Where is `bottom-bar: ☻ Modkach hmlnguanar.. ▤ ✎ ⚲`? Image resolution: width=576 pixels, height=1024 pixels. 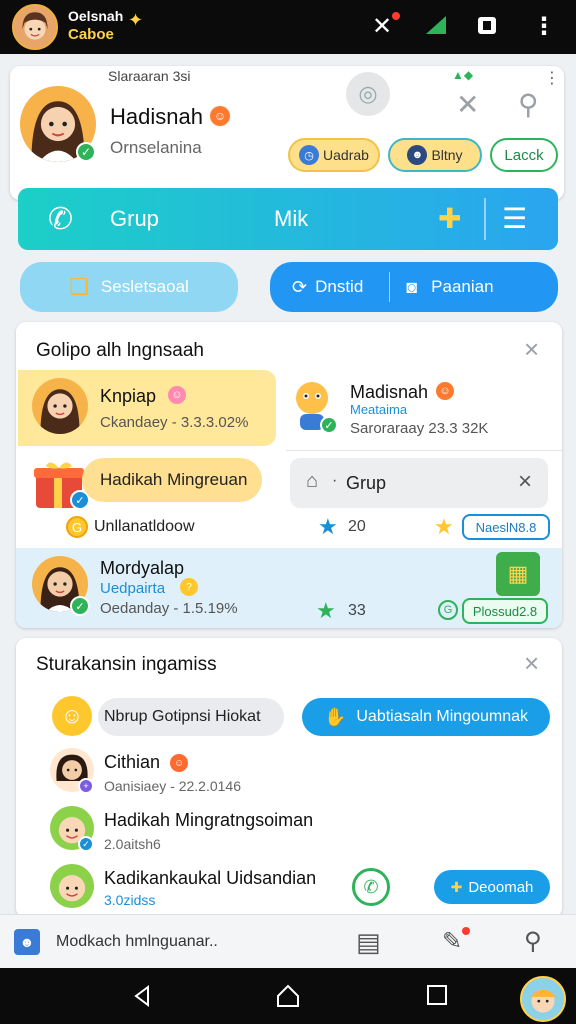 bottom-bar: ☻ Modkach hmlnguanar.. ▤ ✎ ⚲ is located at coordinates (288, 941).